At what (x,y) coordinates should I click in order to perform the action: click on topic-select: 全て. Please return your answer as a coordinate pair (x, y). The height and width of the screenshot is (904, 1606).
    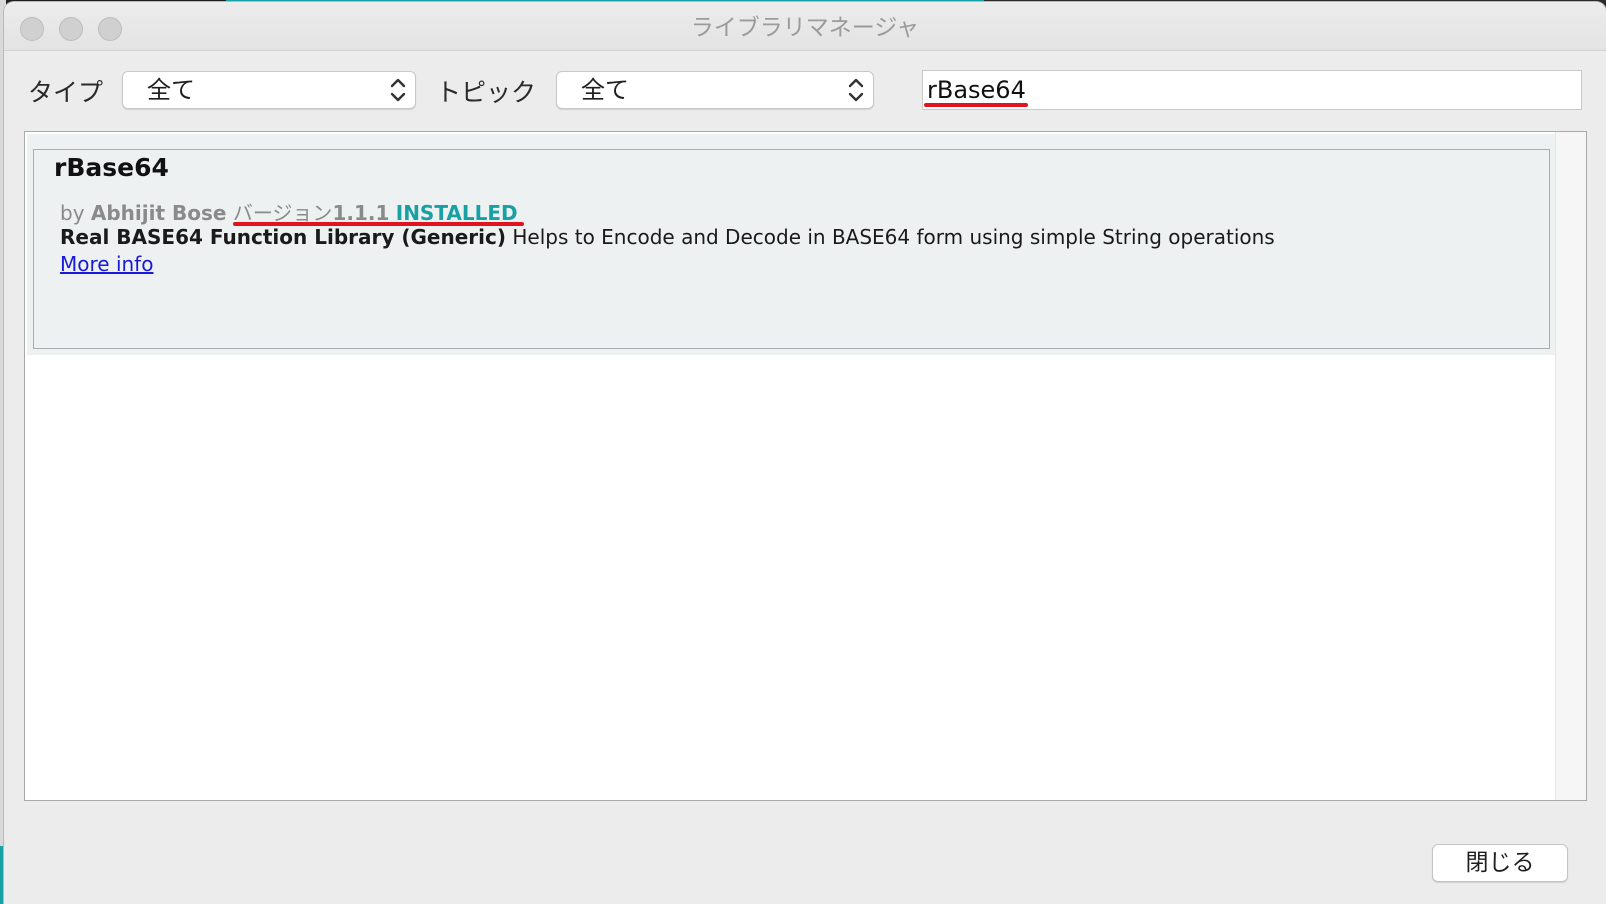
    Looking at the image, I should click on (715, 90).